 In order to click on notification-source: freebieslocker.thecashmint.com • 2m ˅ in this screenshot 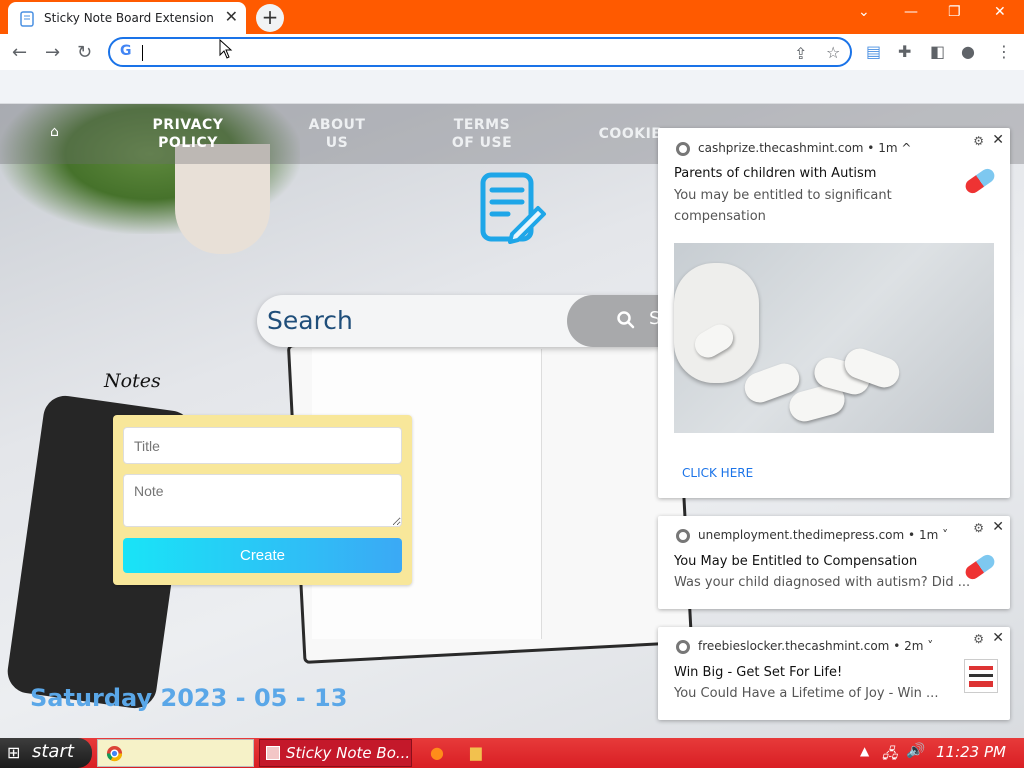, I will do `click(815, 646)`.